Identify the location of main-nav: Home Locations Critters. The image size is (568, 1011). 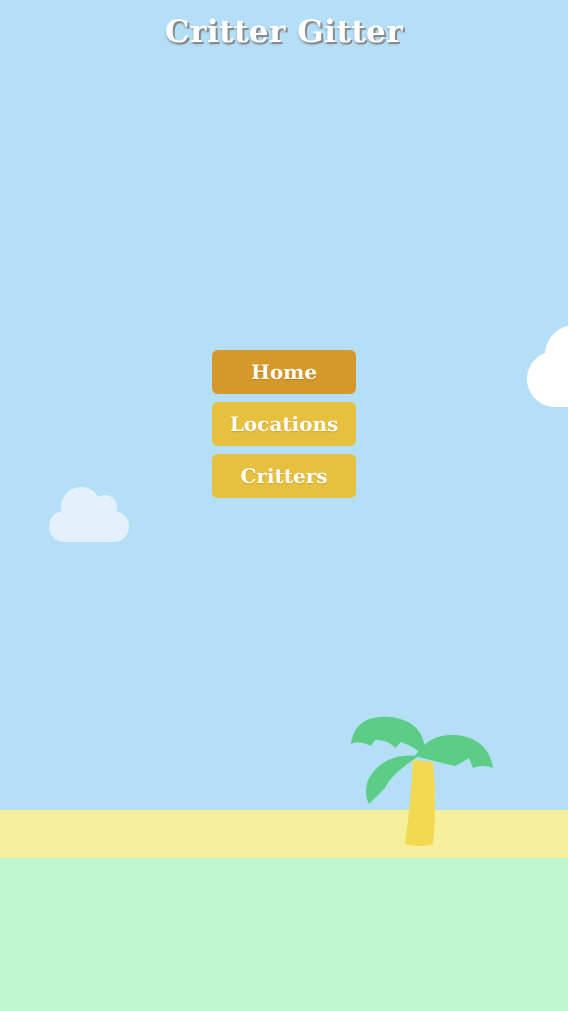
(284, 428).